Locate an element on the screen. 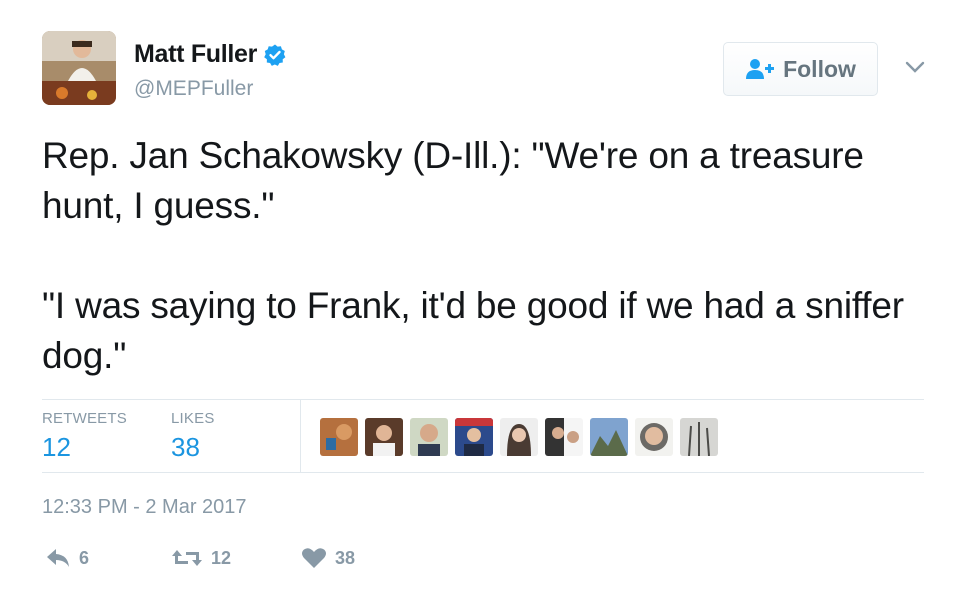 The height and width of the screenshot is (613, 980). reply-count: 6 is located at coordinates (84, 557).